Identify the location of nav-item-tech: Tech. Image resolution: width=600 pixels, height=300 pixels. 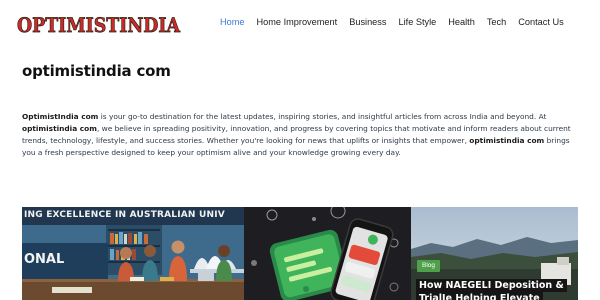
(496, 23).